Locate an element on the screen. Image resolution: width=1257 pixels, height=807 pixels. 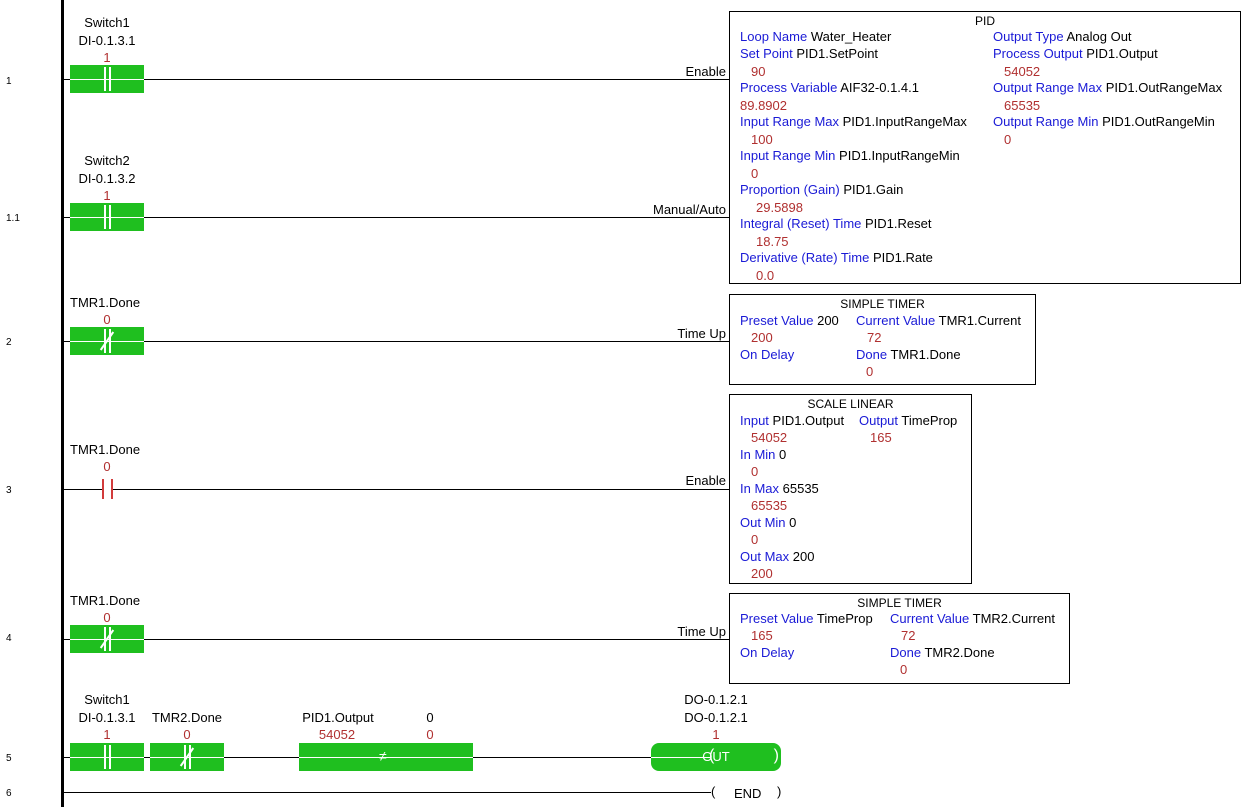
input-manual-auto-label: Manual/Auto is located at coordinates (689, 209).